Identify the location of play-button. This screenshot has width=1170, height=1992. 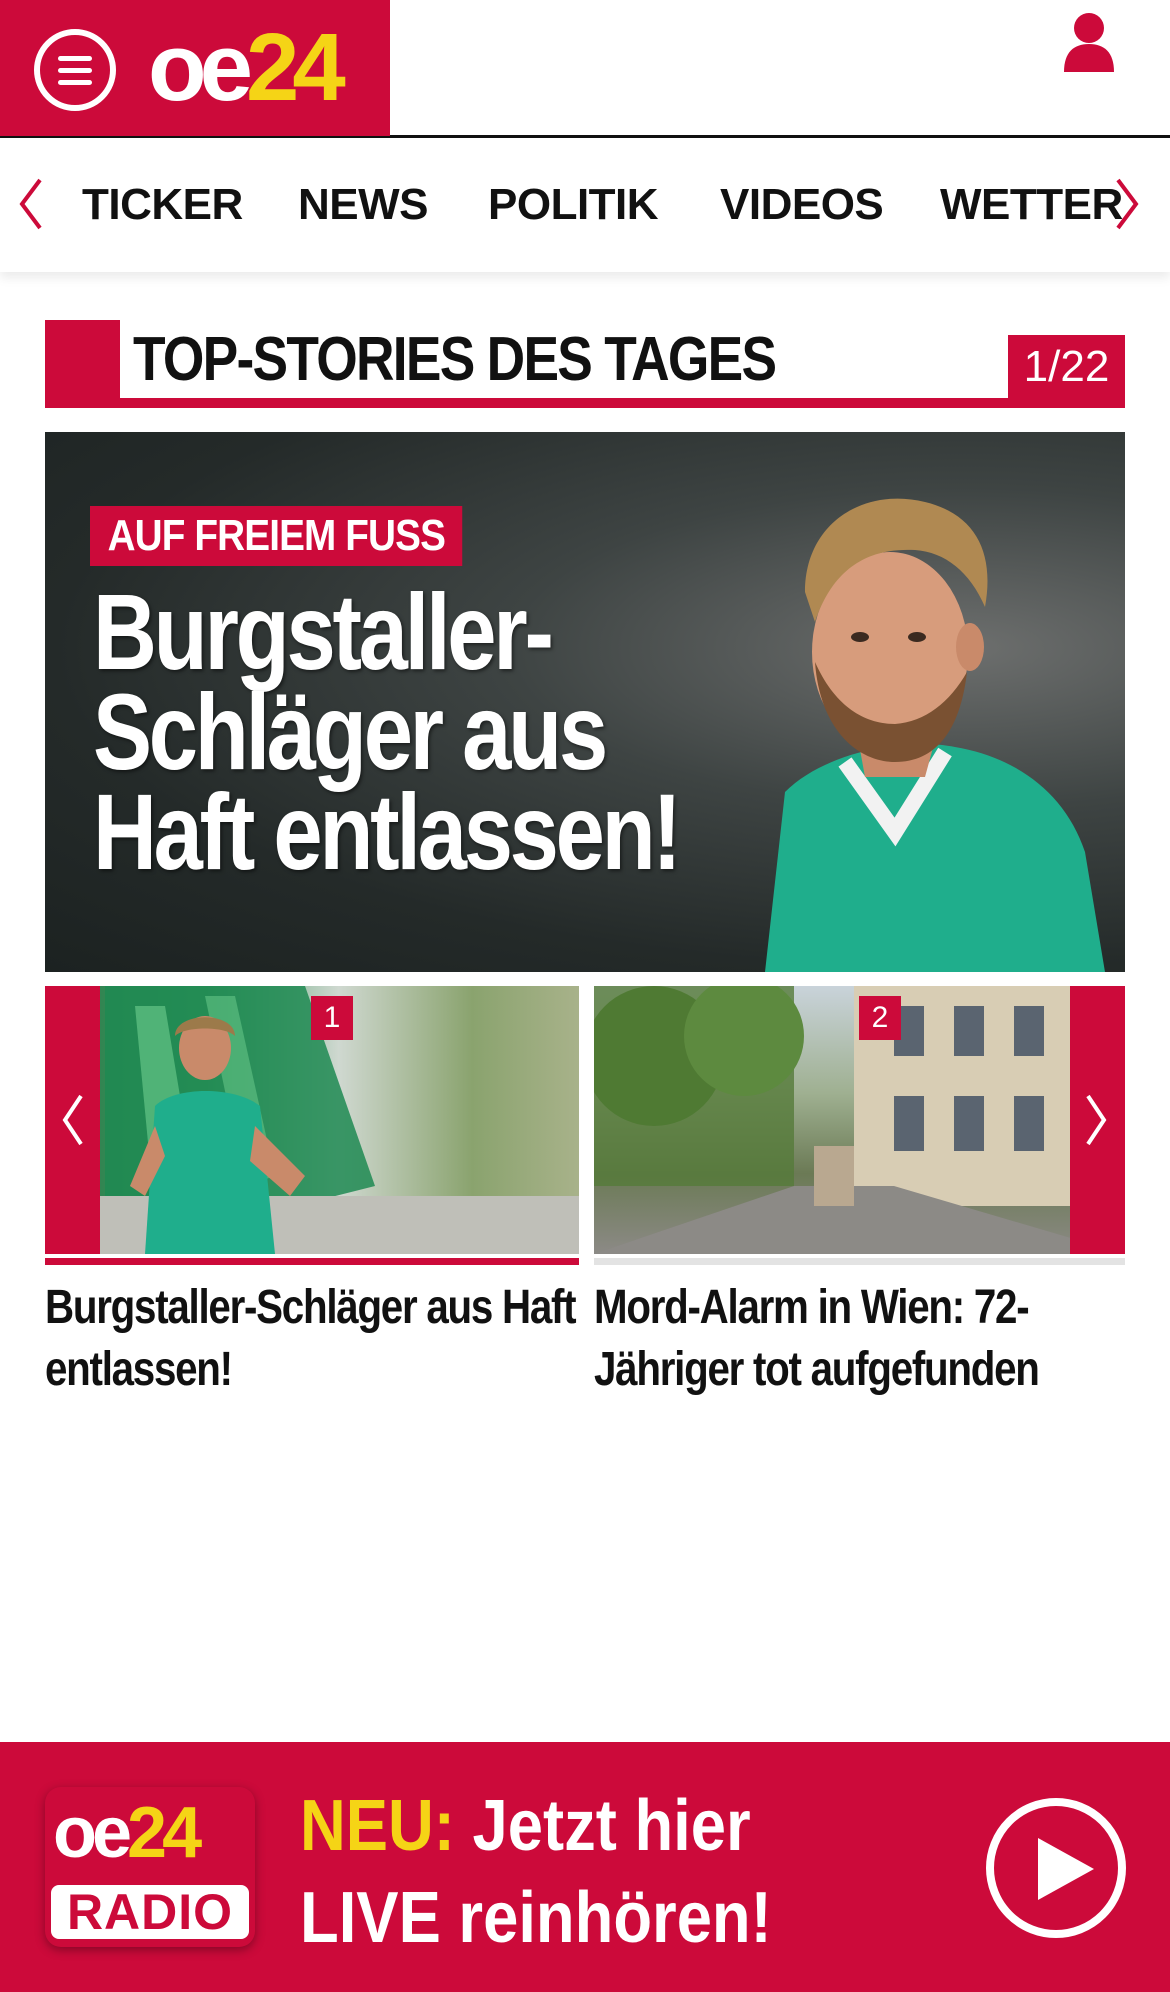
(1056, 1868).